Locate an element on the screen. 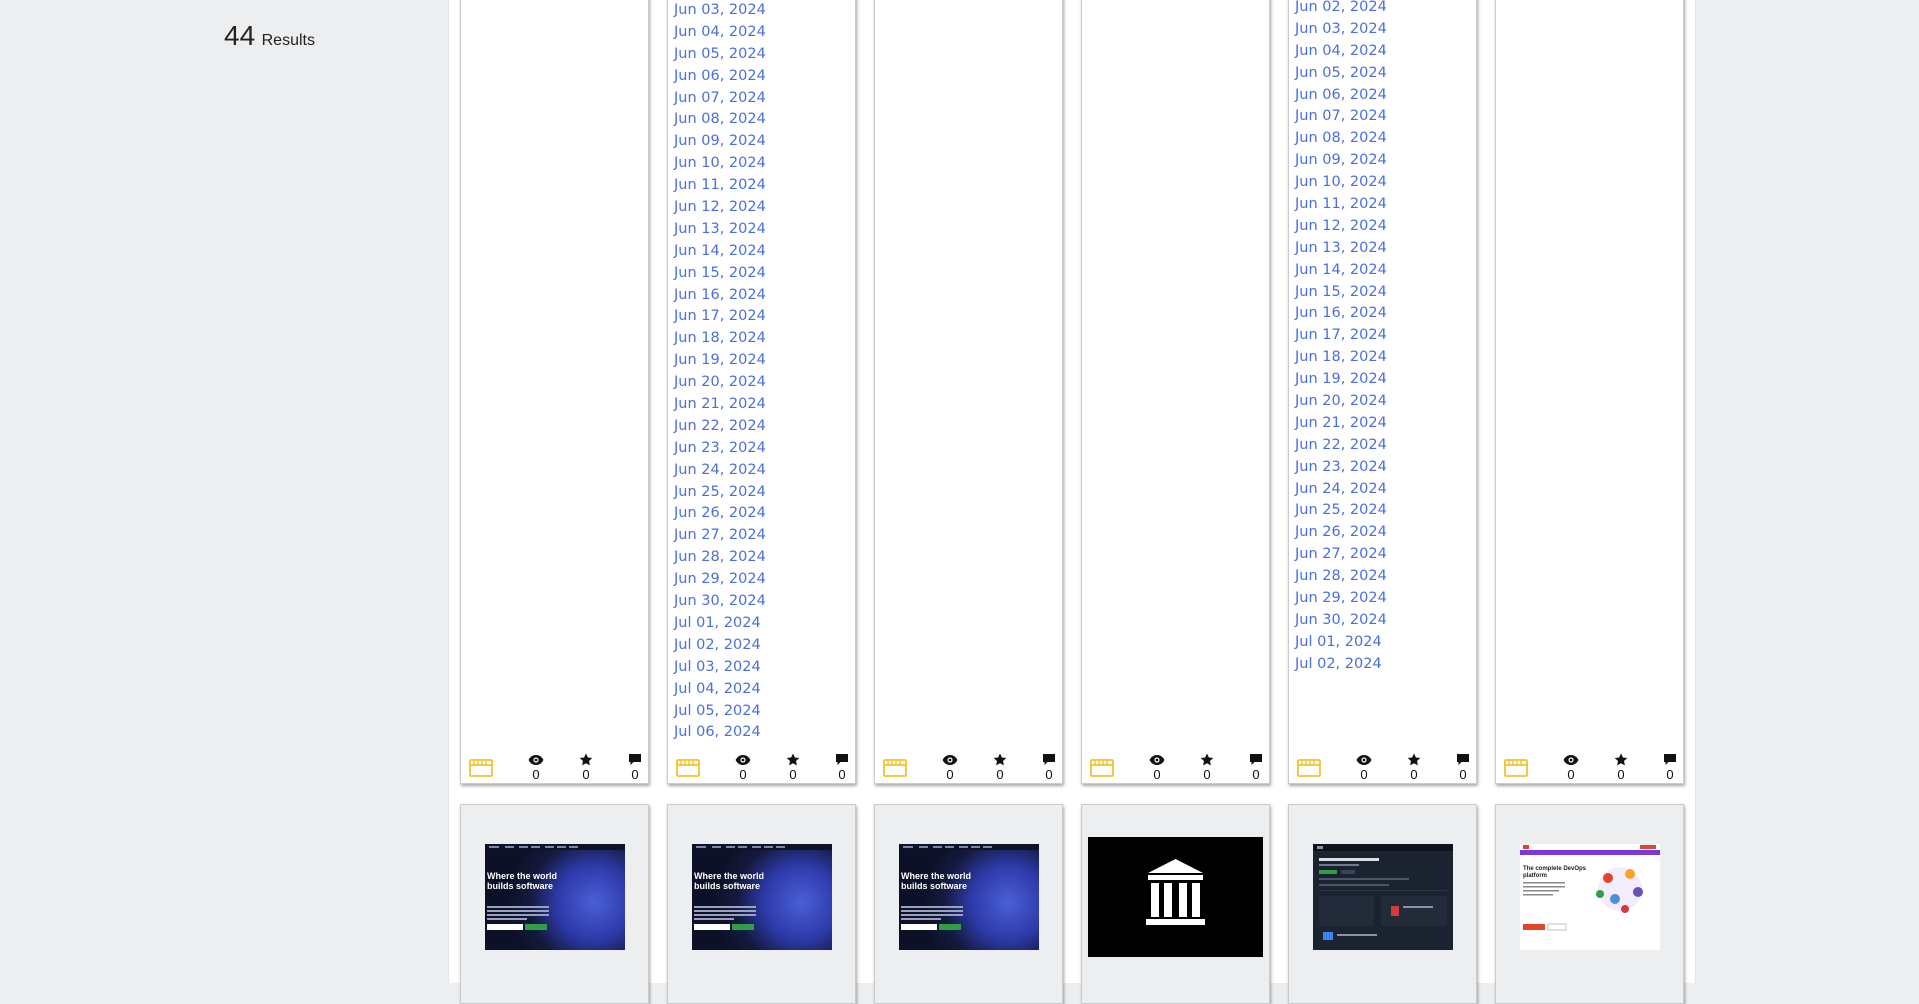  date-link: Jul 05, 2024 is located at coordinates (720, 712).